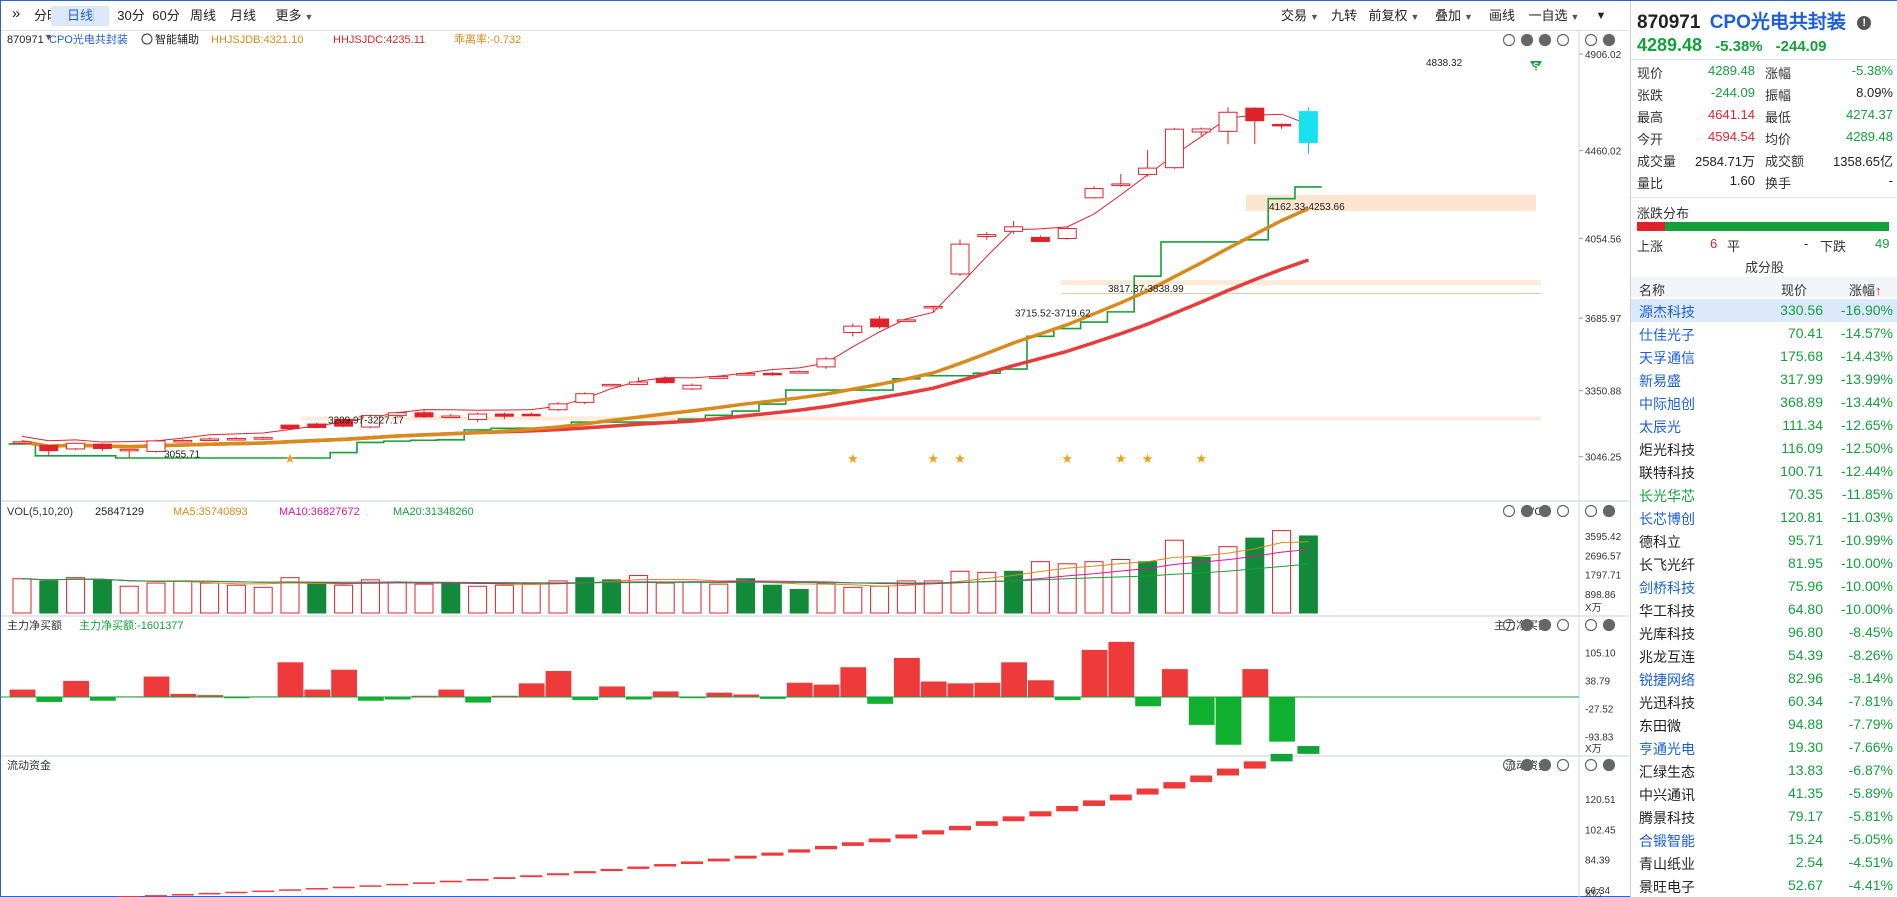 The height and width of the screenshot is (897, 1897). What do you see at coordinates (16, 14) in the screenshot?
I see `collapse-double-chevron-icon: »` at bounding box center [16, 14].